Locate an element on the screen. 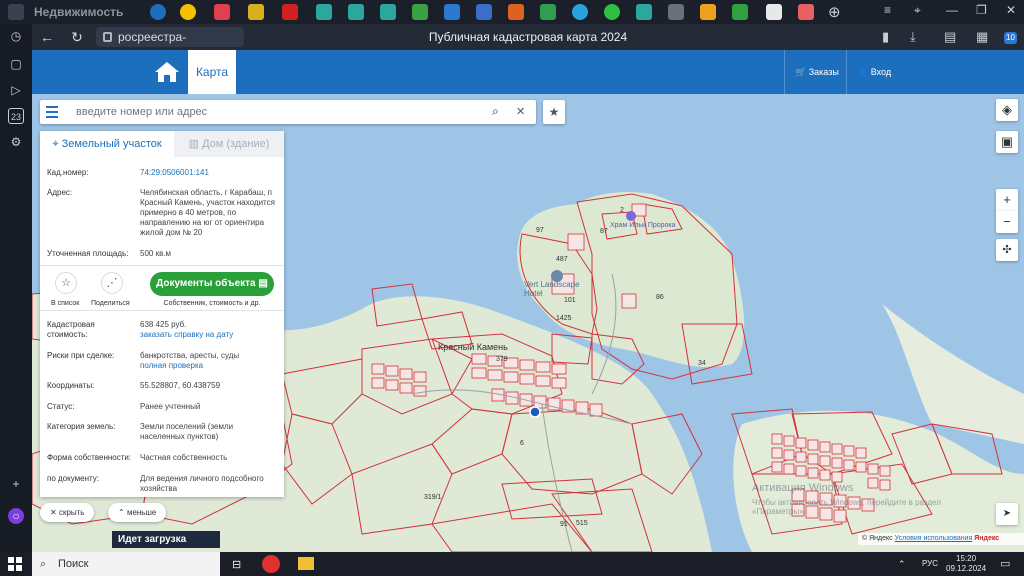  tab-active-favicon-icon is located at coordinates (158, 12).